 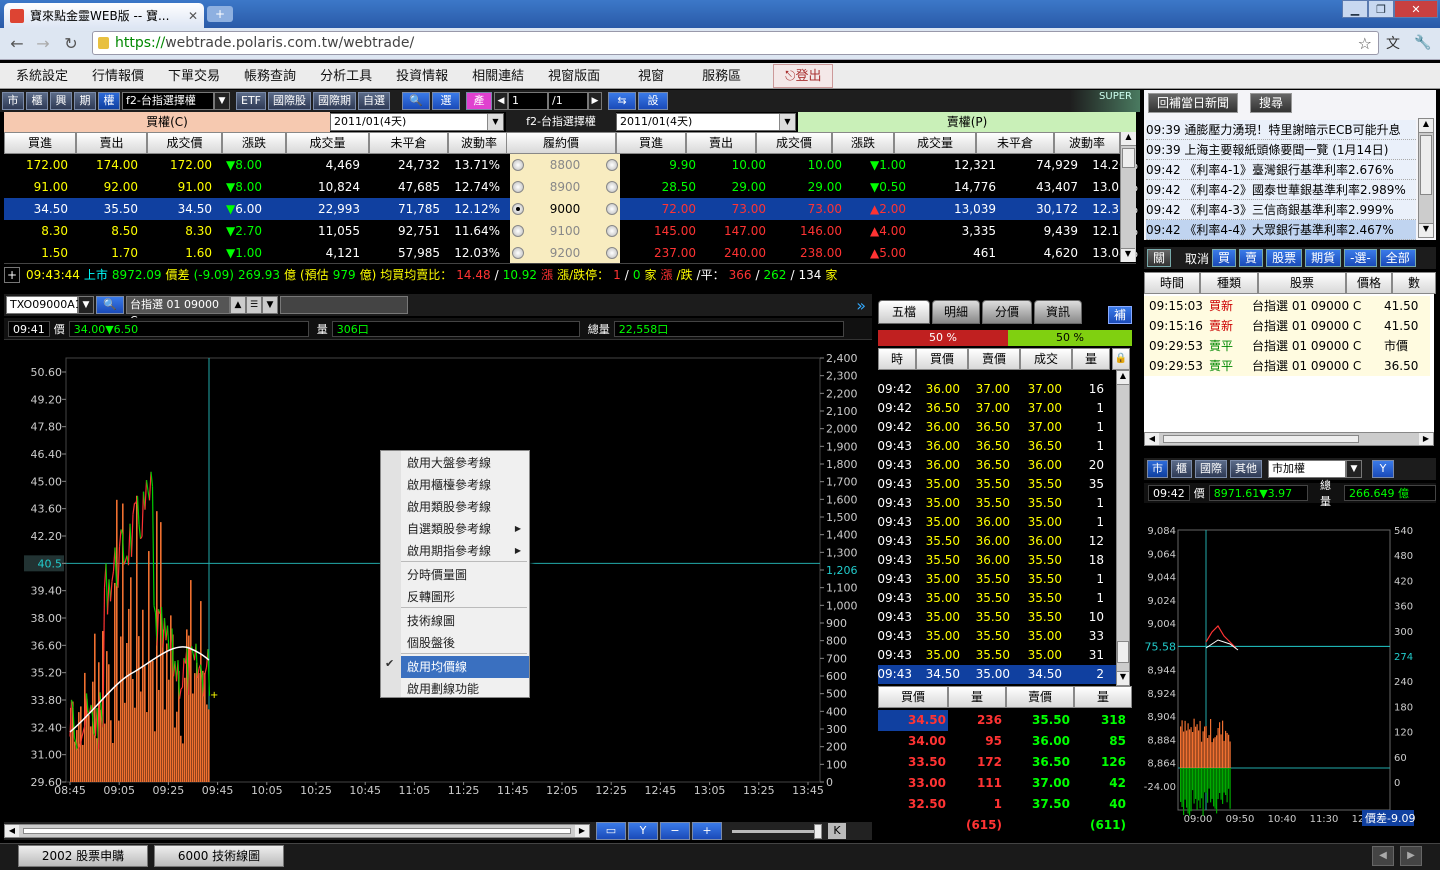 I want to click on zoom-in-icon: +, so click(x=707, y=831).